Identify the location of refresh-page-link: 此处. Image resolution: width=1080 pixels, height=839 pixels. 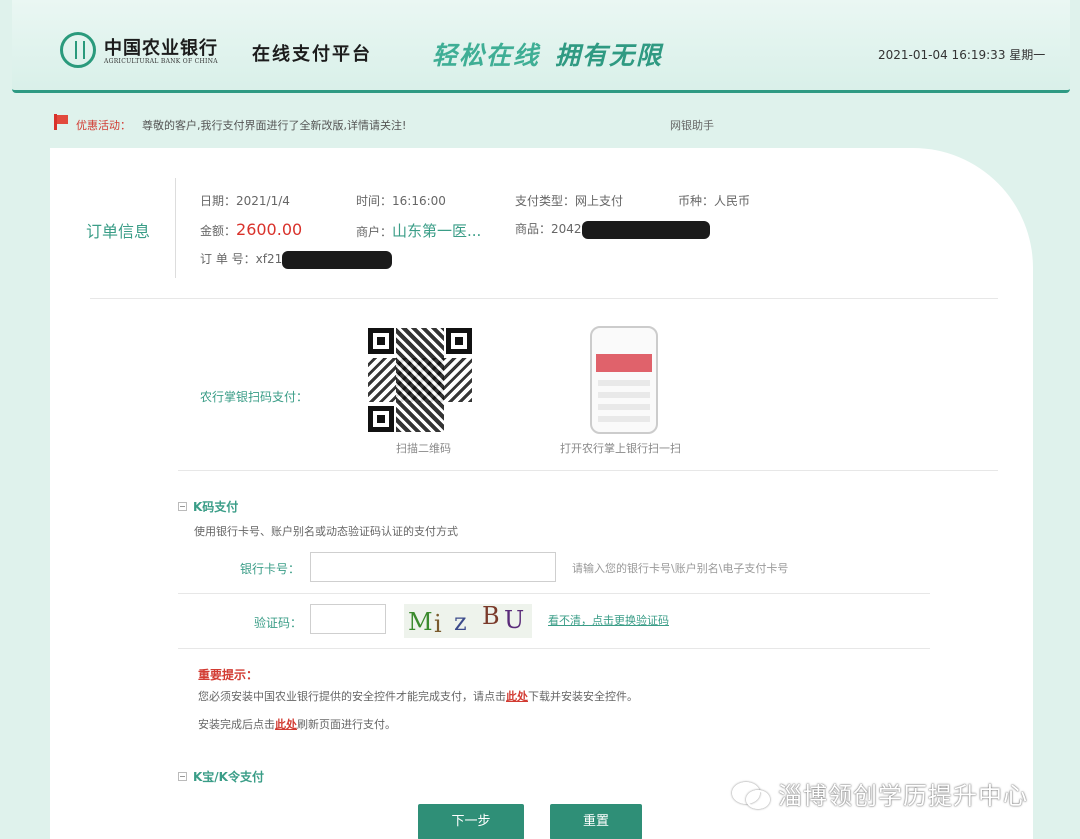
(286, 724).